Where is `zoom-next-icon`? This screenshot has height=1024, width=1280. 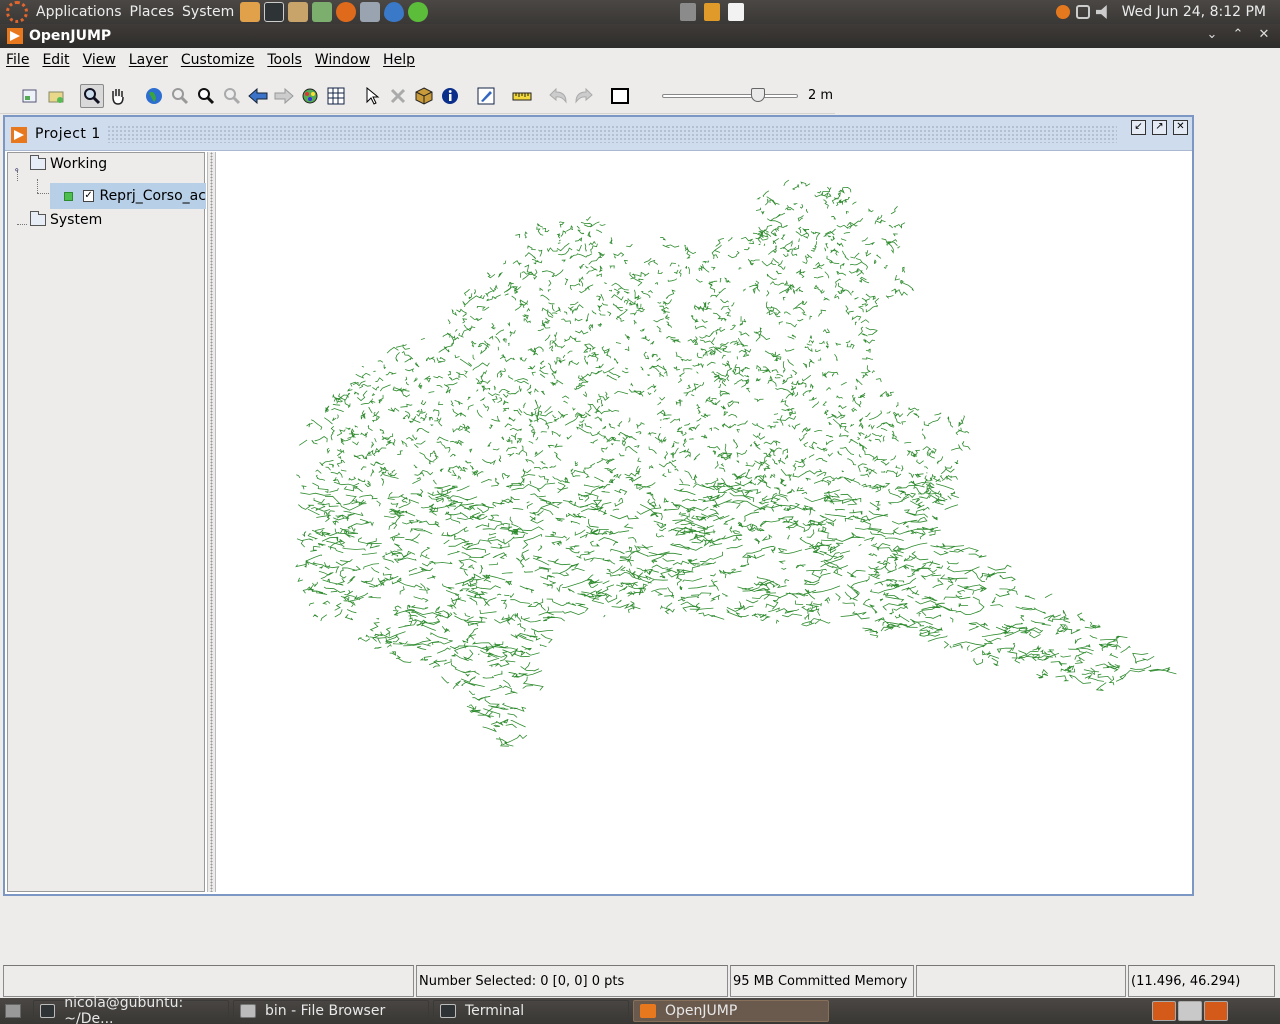
zoom-next-icon is located at coordinates (284, 95).